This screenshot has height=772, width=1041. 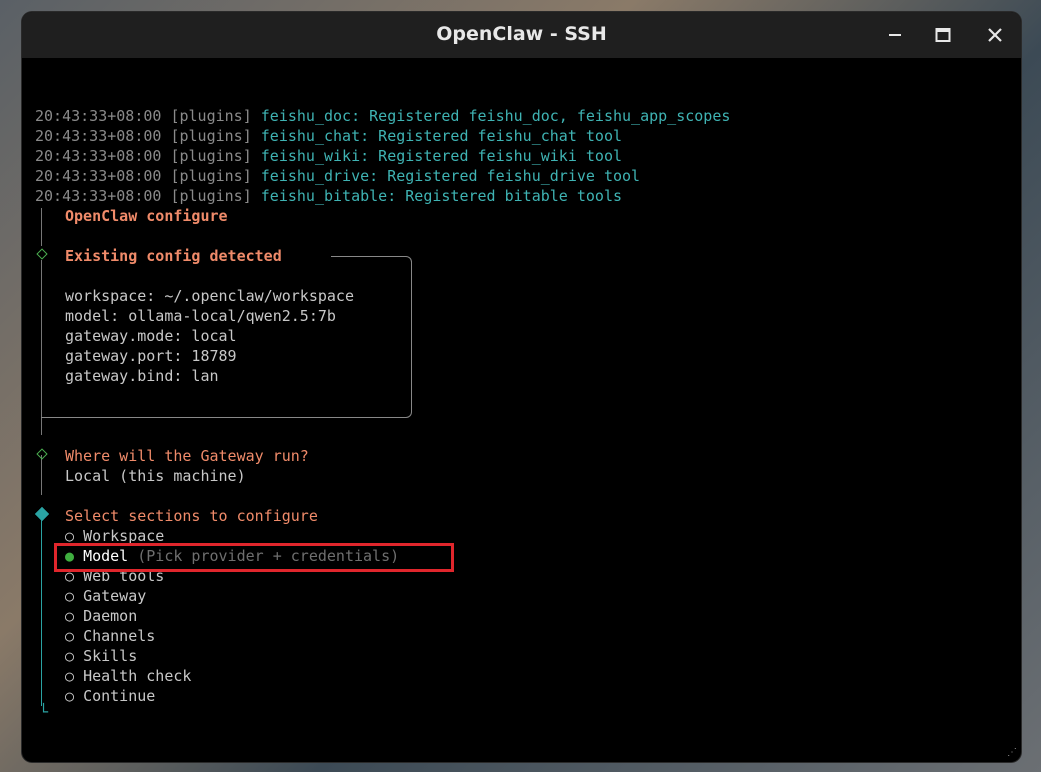 What do you see at coordinates (41, 611) in the screenshot?
I see `rail-sections` at bounding box center [41, 611].